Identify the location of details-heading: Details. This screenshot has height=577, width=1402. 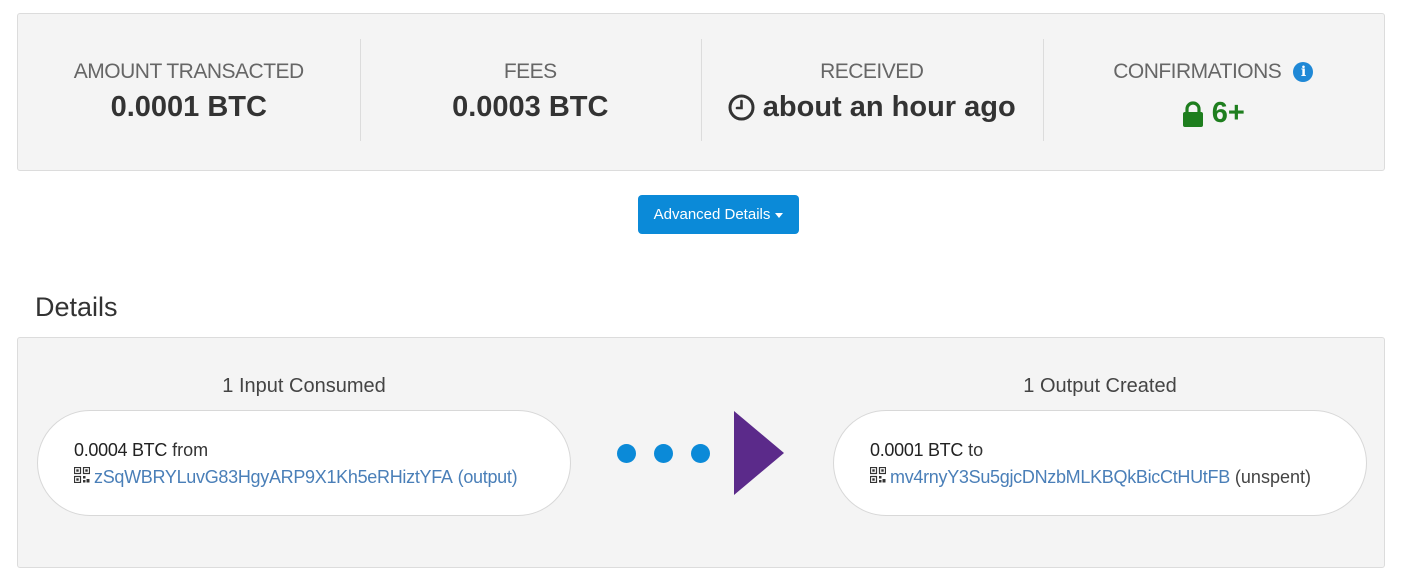
(76, 307).